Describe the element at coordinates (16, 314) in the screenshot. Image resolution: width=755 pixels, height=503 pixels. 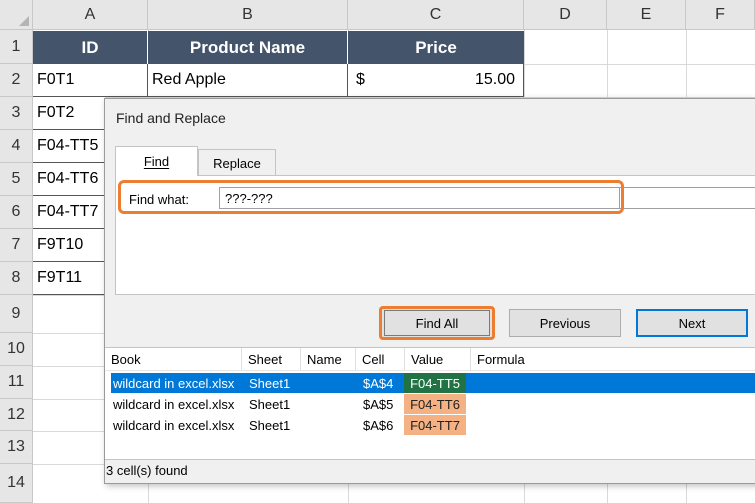
I see `row-header-9: 9` at that location.